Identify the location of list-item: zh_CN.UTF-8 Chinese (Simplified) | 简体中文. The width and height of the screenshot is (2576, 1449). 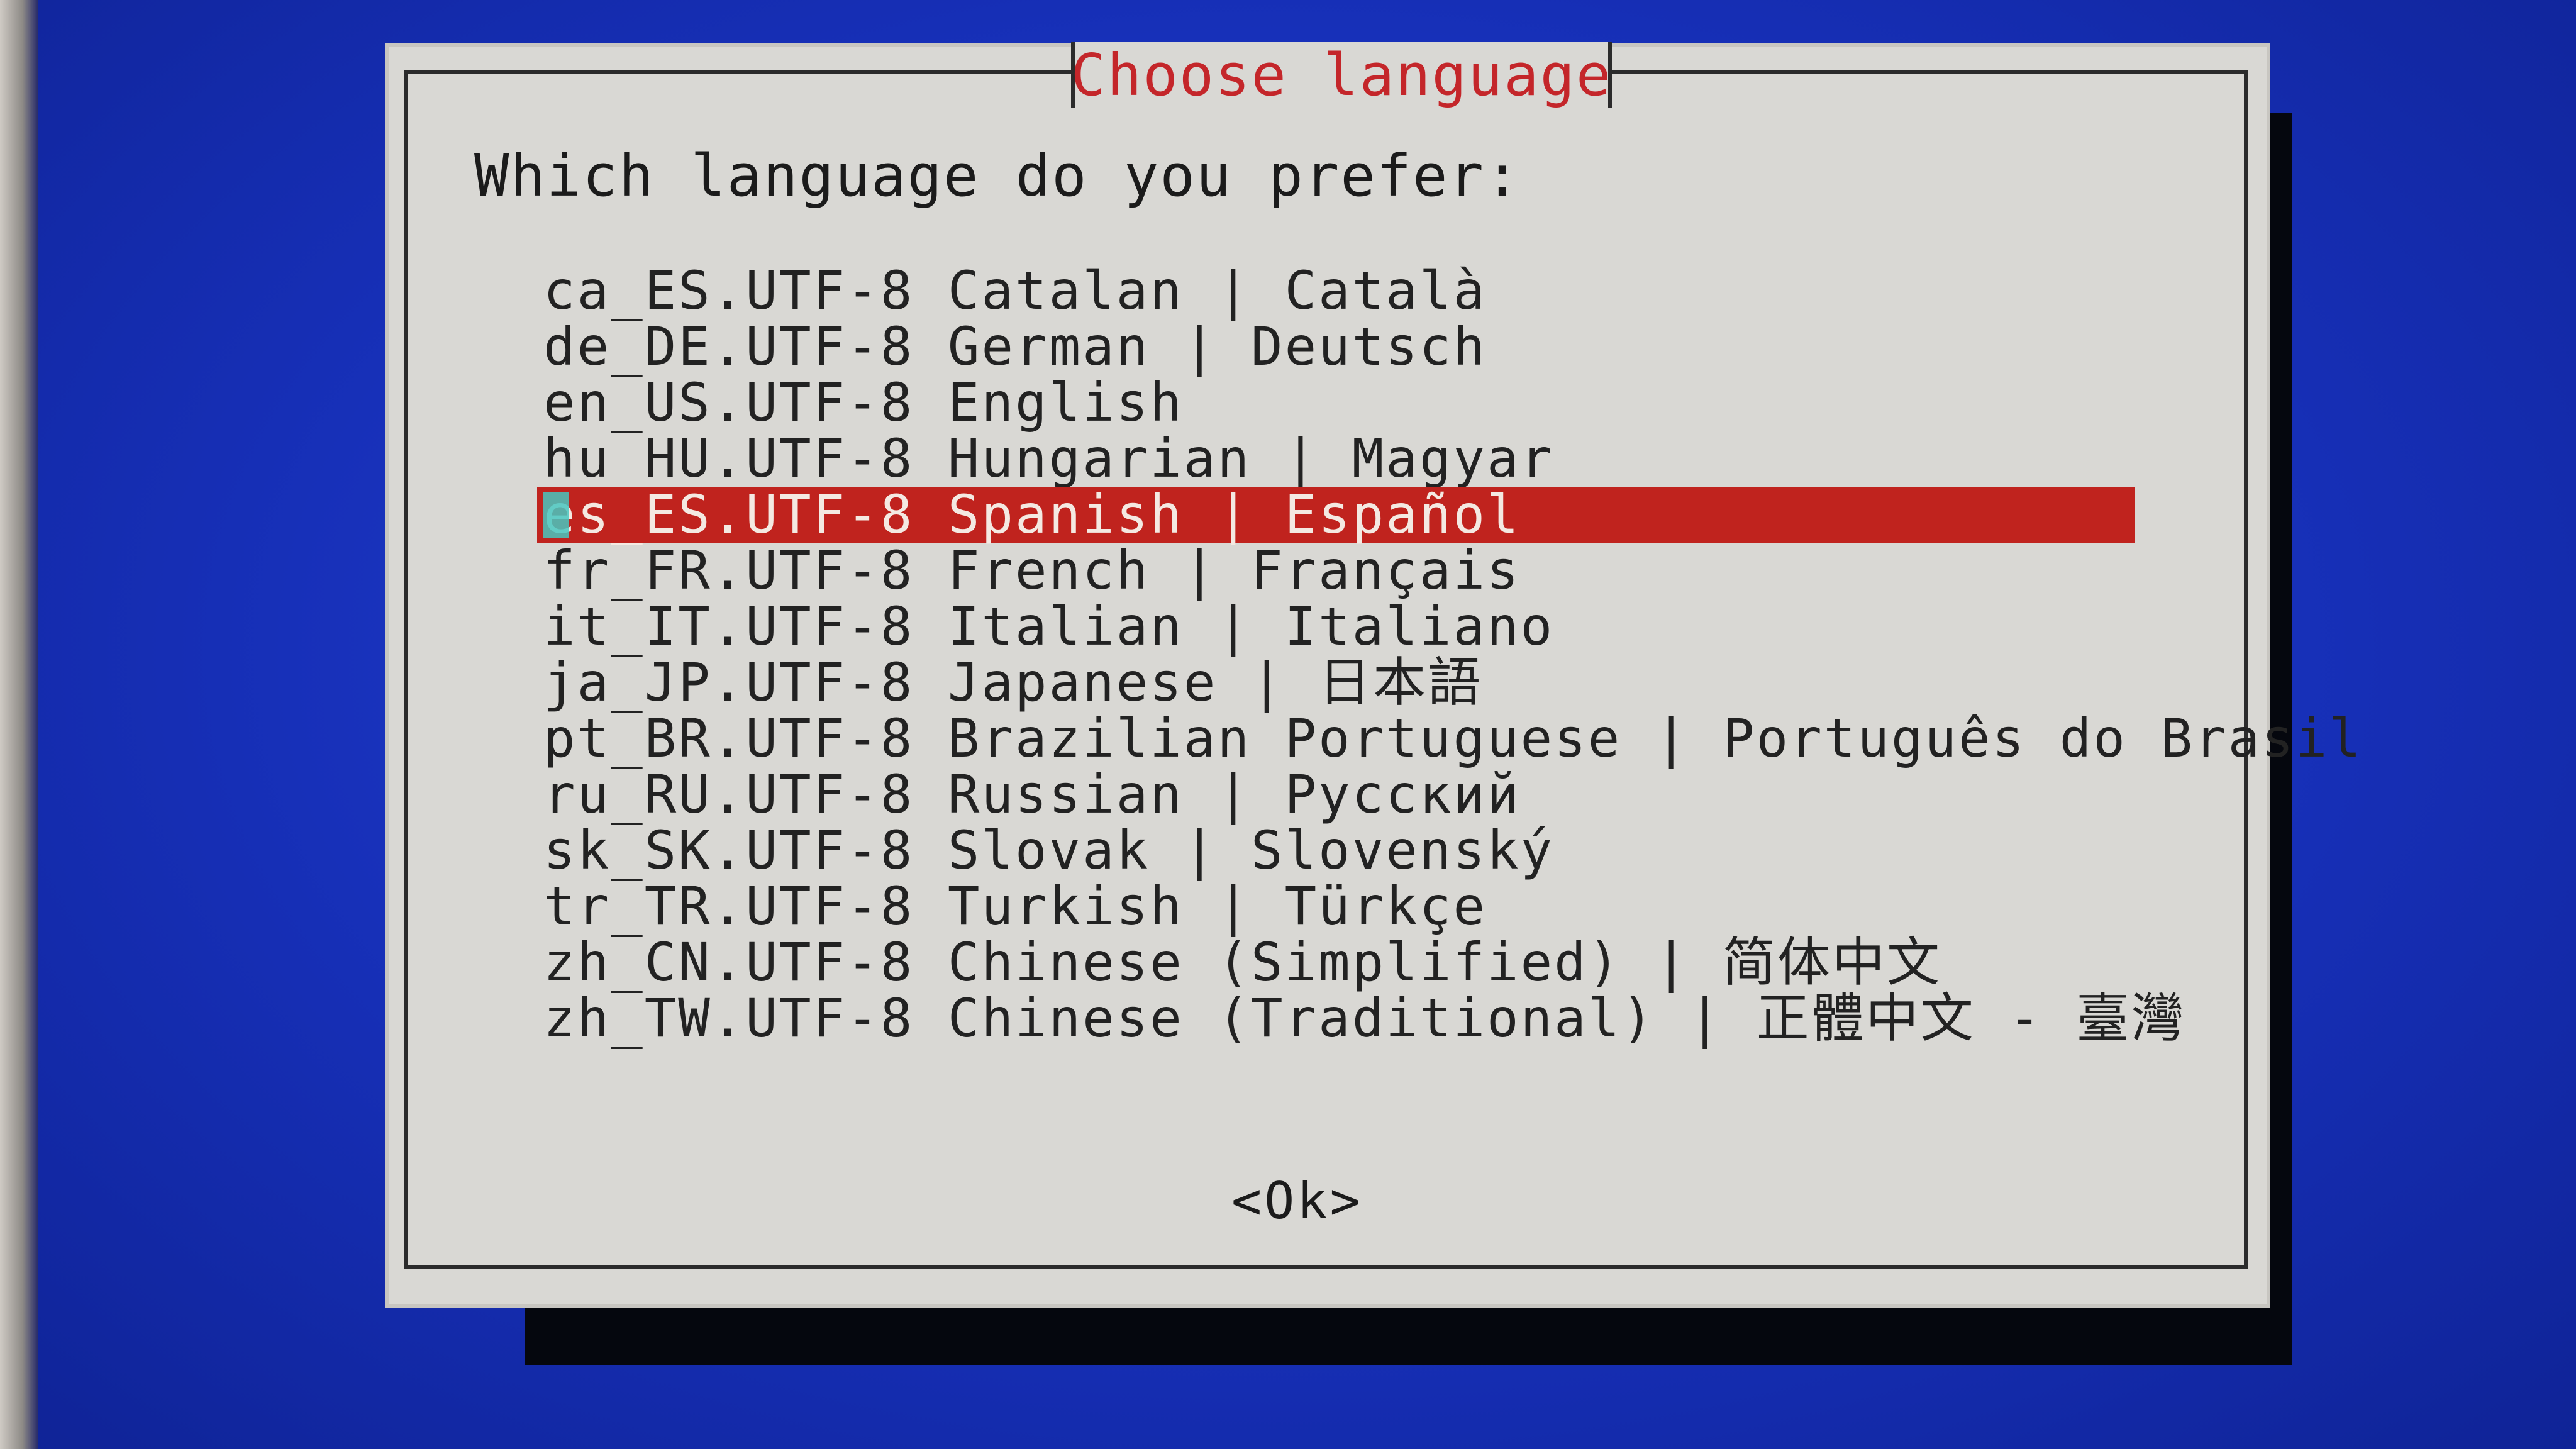
(1336, 963).